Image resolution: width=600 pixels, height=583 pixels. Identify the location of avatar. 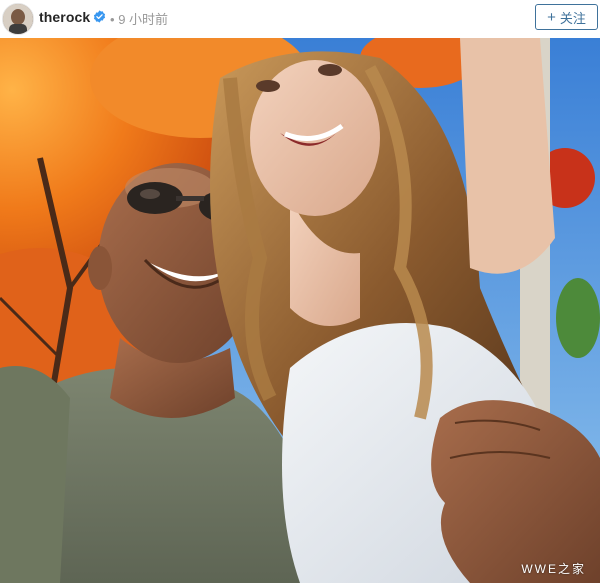
(18, 19).